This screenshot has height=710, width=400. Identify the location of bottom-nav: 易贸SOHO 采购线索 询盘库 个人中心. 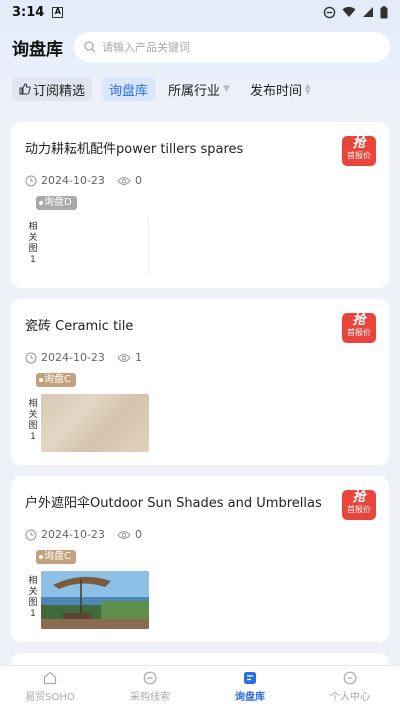
(200, 687).